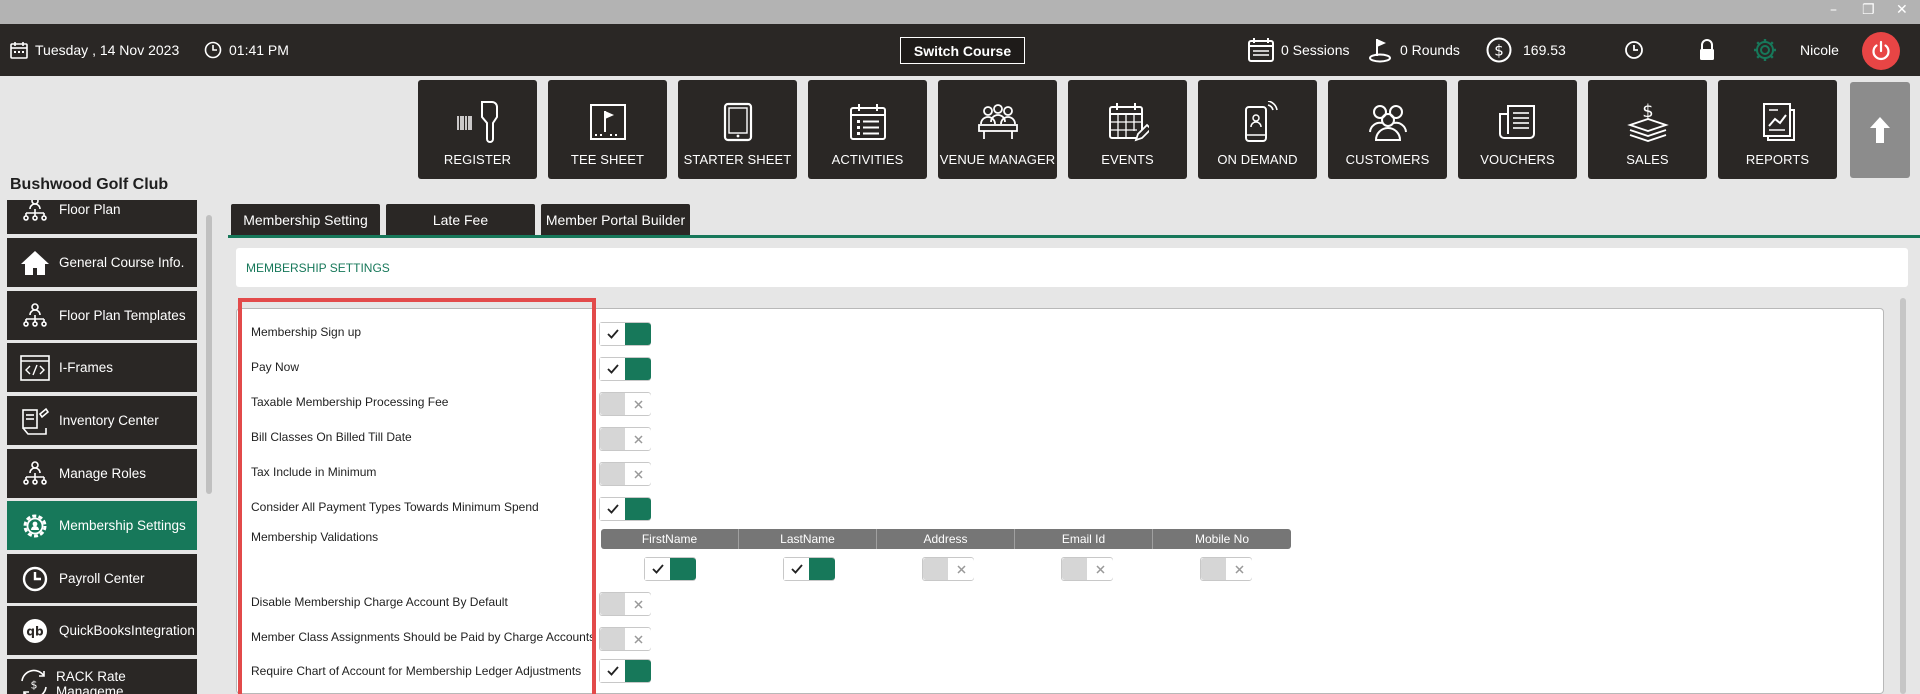 This screenshot has width=1920, height=694. I want to click on lock-button, so click(1710, 50).